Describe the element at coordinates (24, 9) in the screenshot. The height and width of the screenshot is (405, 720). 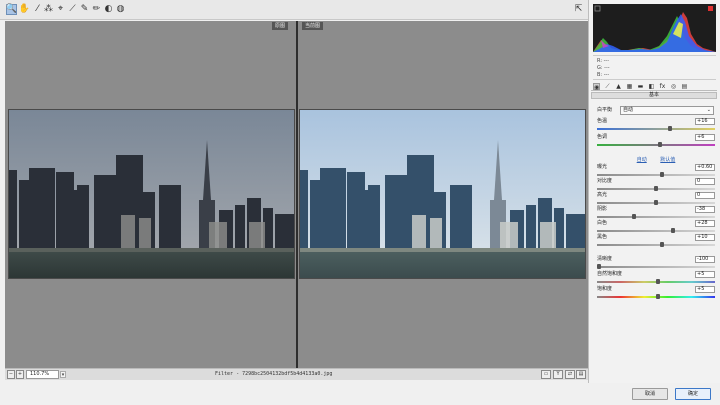
I see `hand-tool-icon: ✋` at that location.